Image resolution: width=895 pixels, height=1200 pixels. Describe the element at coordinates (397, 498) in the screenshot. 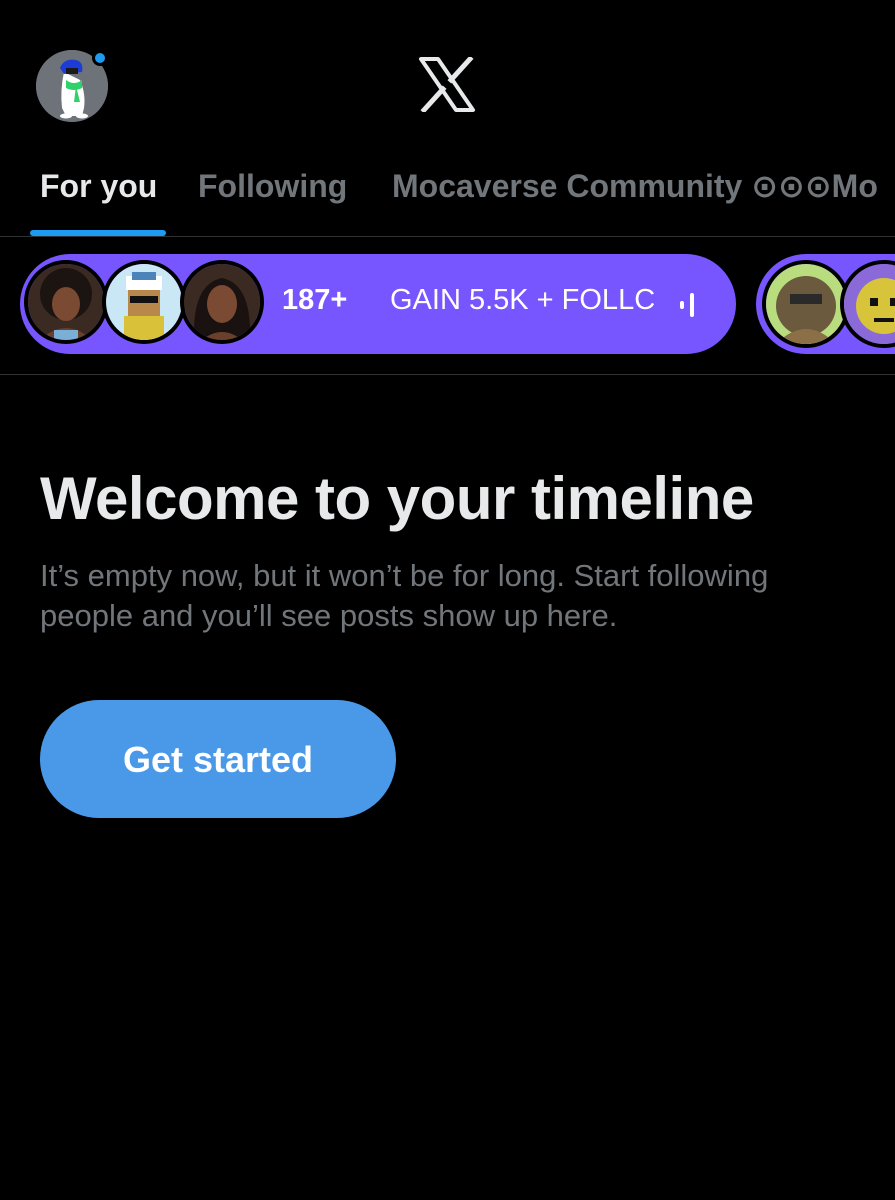

I see `empty-state-title: Welcome to your timeline` at that location.